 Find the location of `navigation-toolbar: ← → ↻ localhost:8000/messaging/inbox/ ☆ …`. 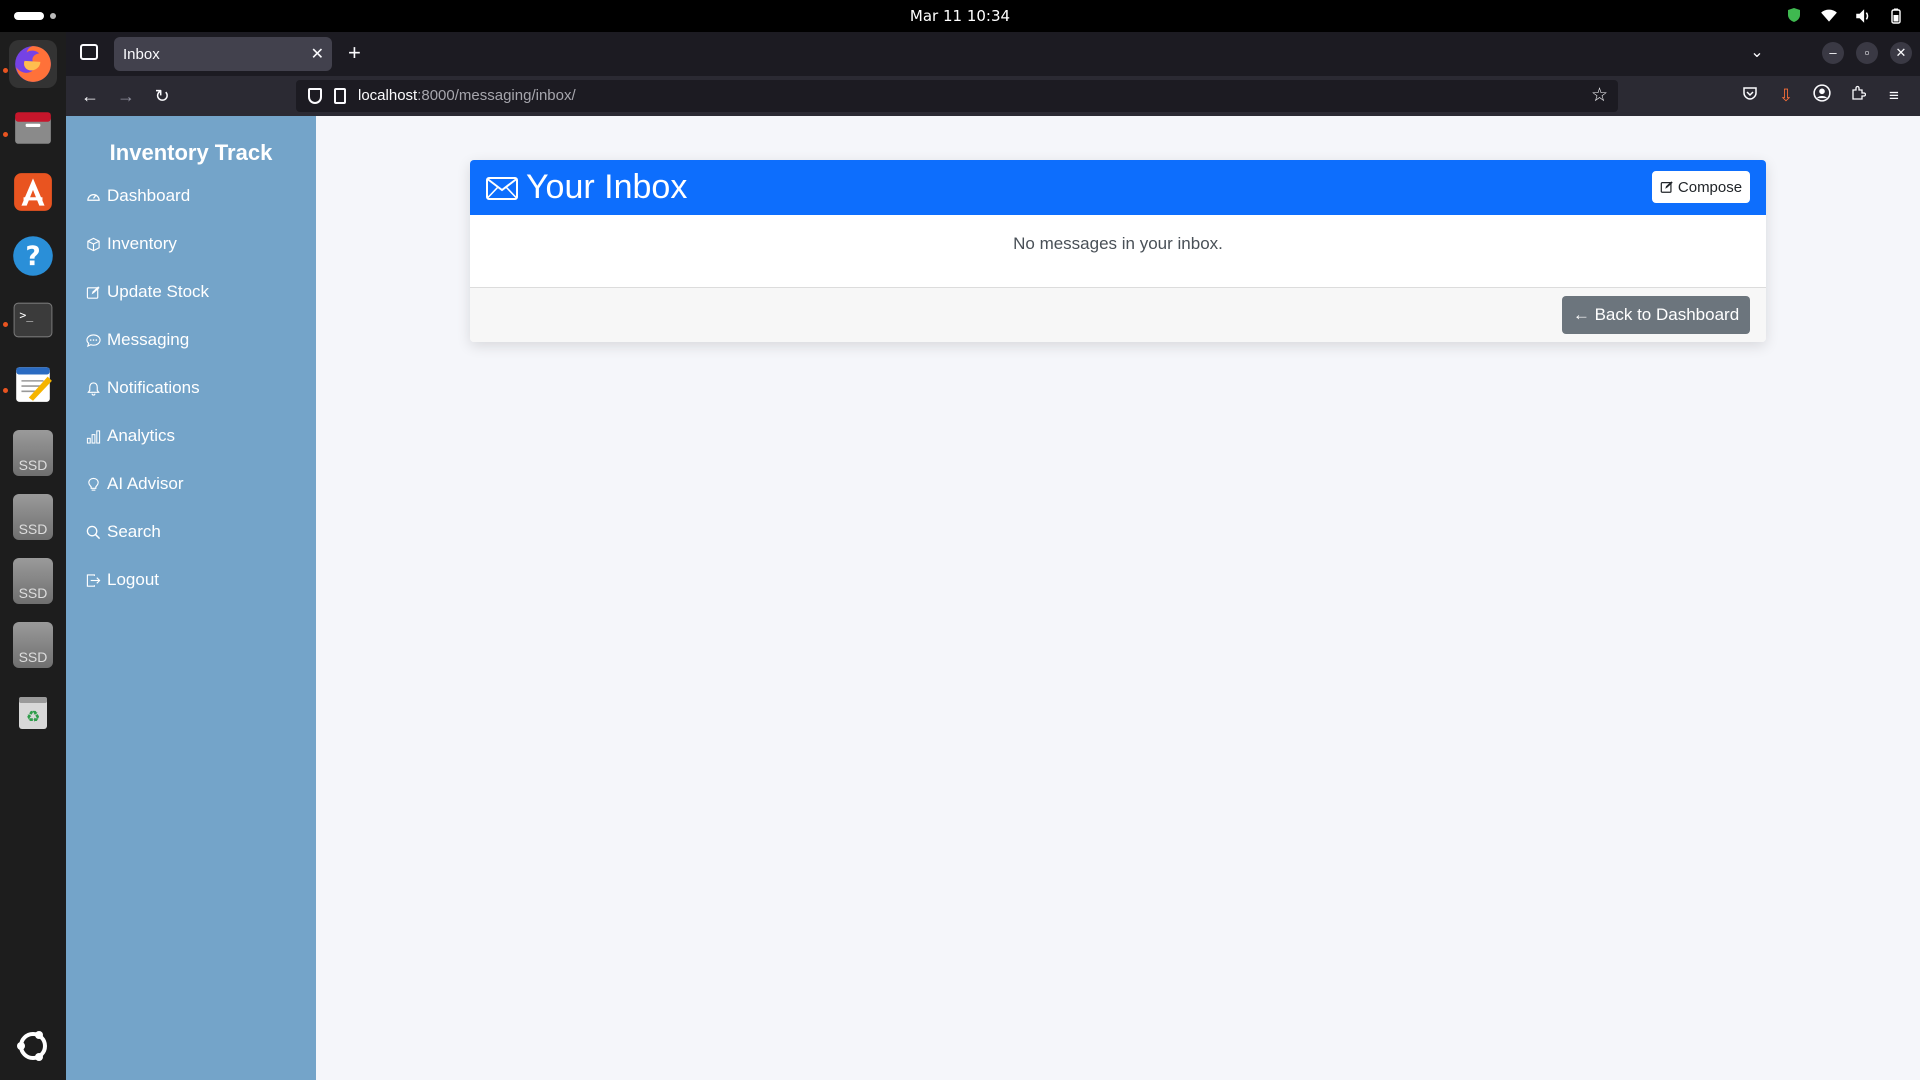

navigation-toolbar: ← → ↻ localhost:8000/messaging/inbox/ ☆ … is located at coordinates (993, 96).